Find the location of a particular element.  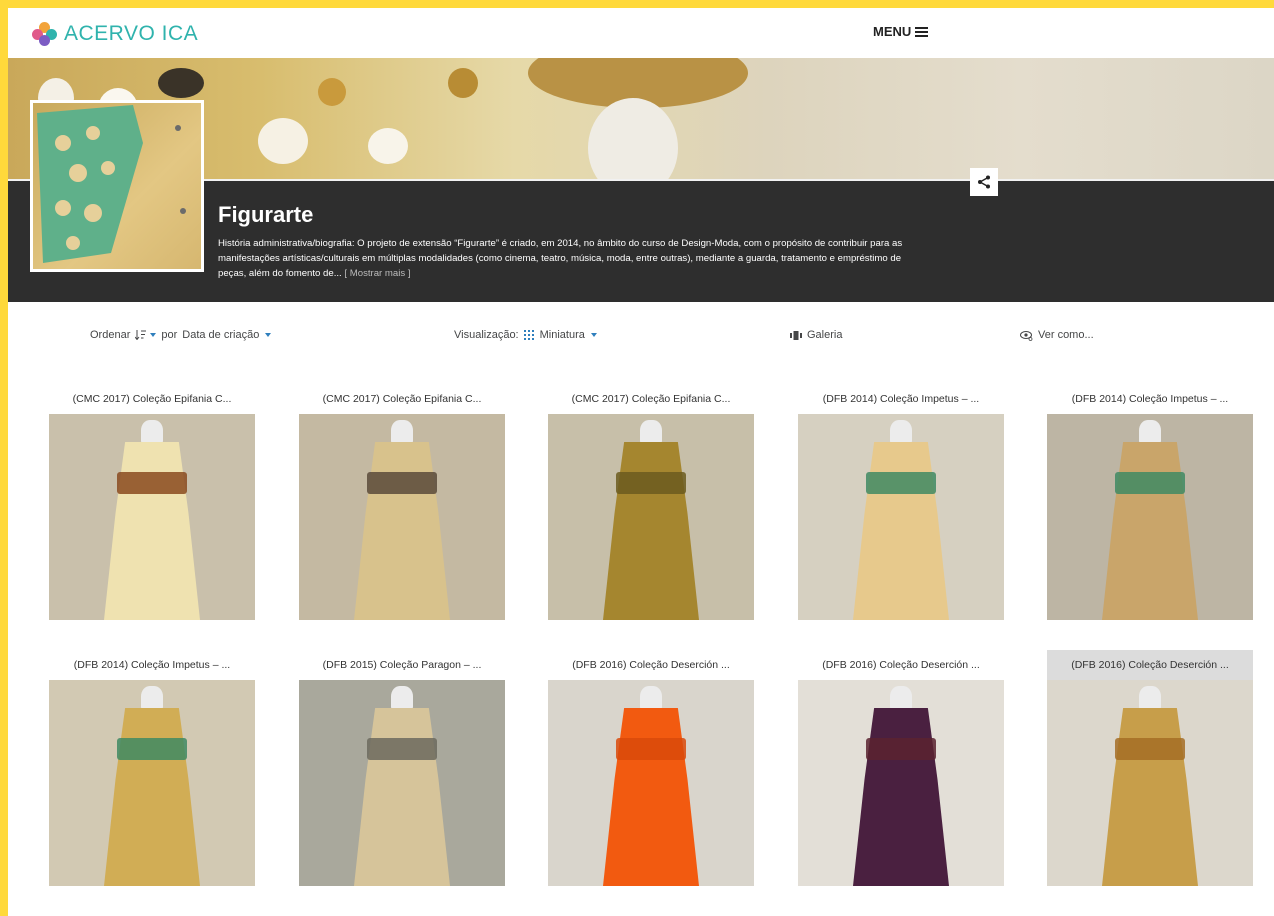

hamburger-icon is located at coordinates (922, 31).